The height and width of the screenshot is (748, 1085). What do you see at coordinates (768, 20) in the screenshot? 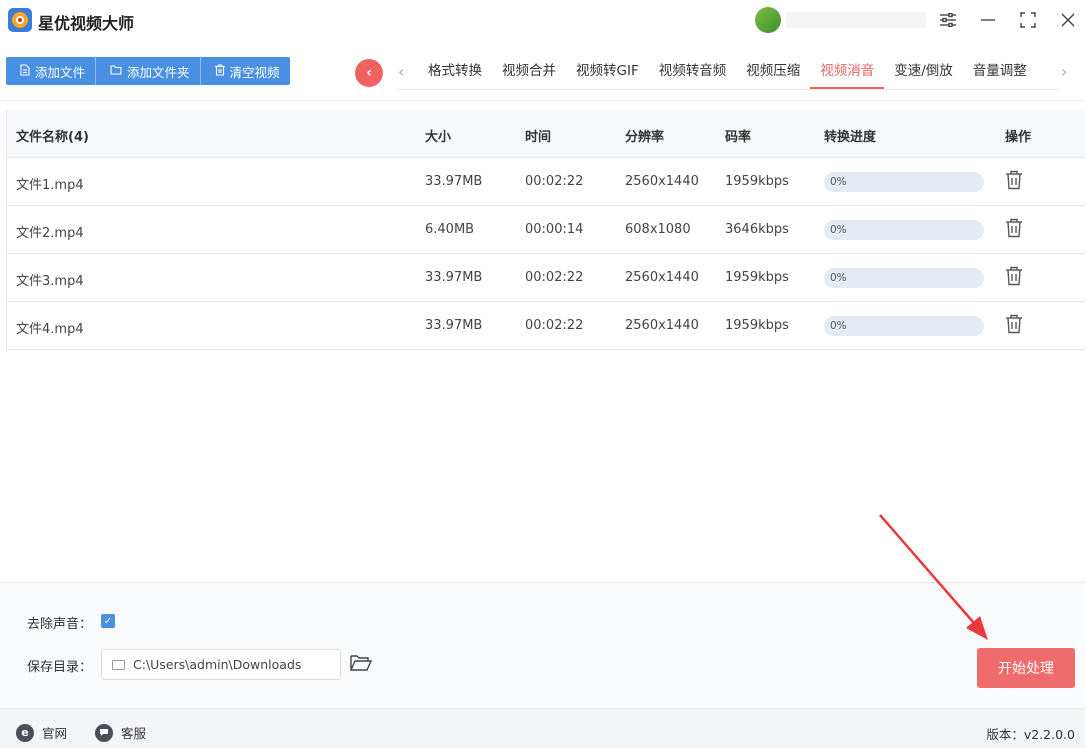
I see `avatar` at bounding box center [768, 20].